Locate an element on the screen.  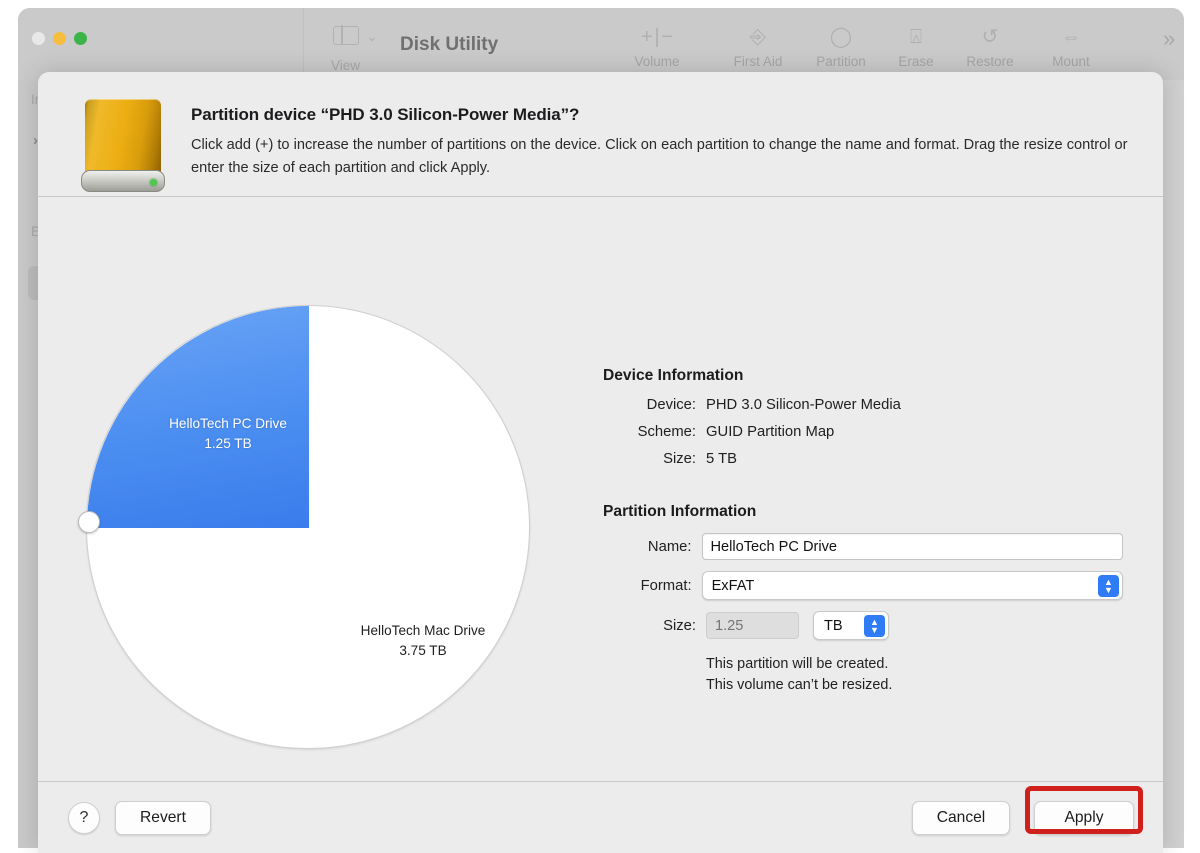
device-row: Device: PHD 3.0 Silicon-Power Media is located at coordinates (863, 405).